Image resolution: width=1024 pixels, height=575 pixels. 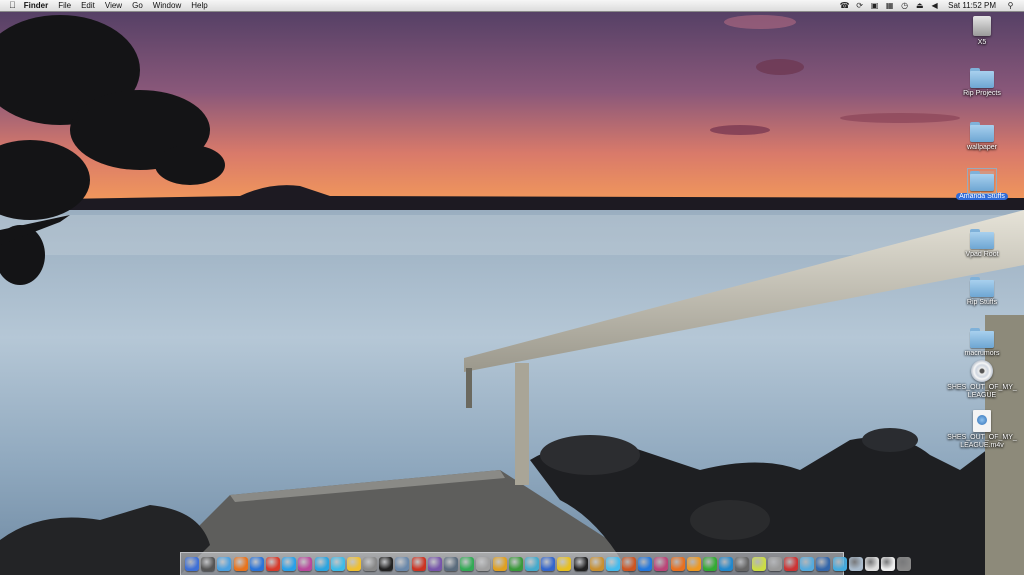 What do you see at coordinates (934, 5) in the screenshot?
I see `volume-icon: ◀` at bounding box center [934, 5].